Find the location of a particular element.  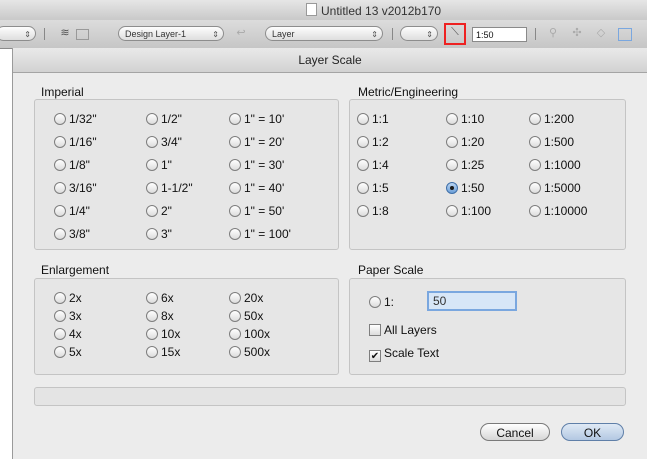

scale-option-500x: 500x is located at coordinates (249, 352).